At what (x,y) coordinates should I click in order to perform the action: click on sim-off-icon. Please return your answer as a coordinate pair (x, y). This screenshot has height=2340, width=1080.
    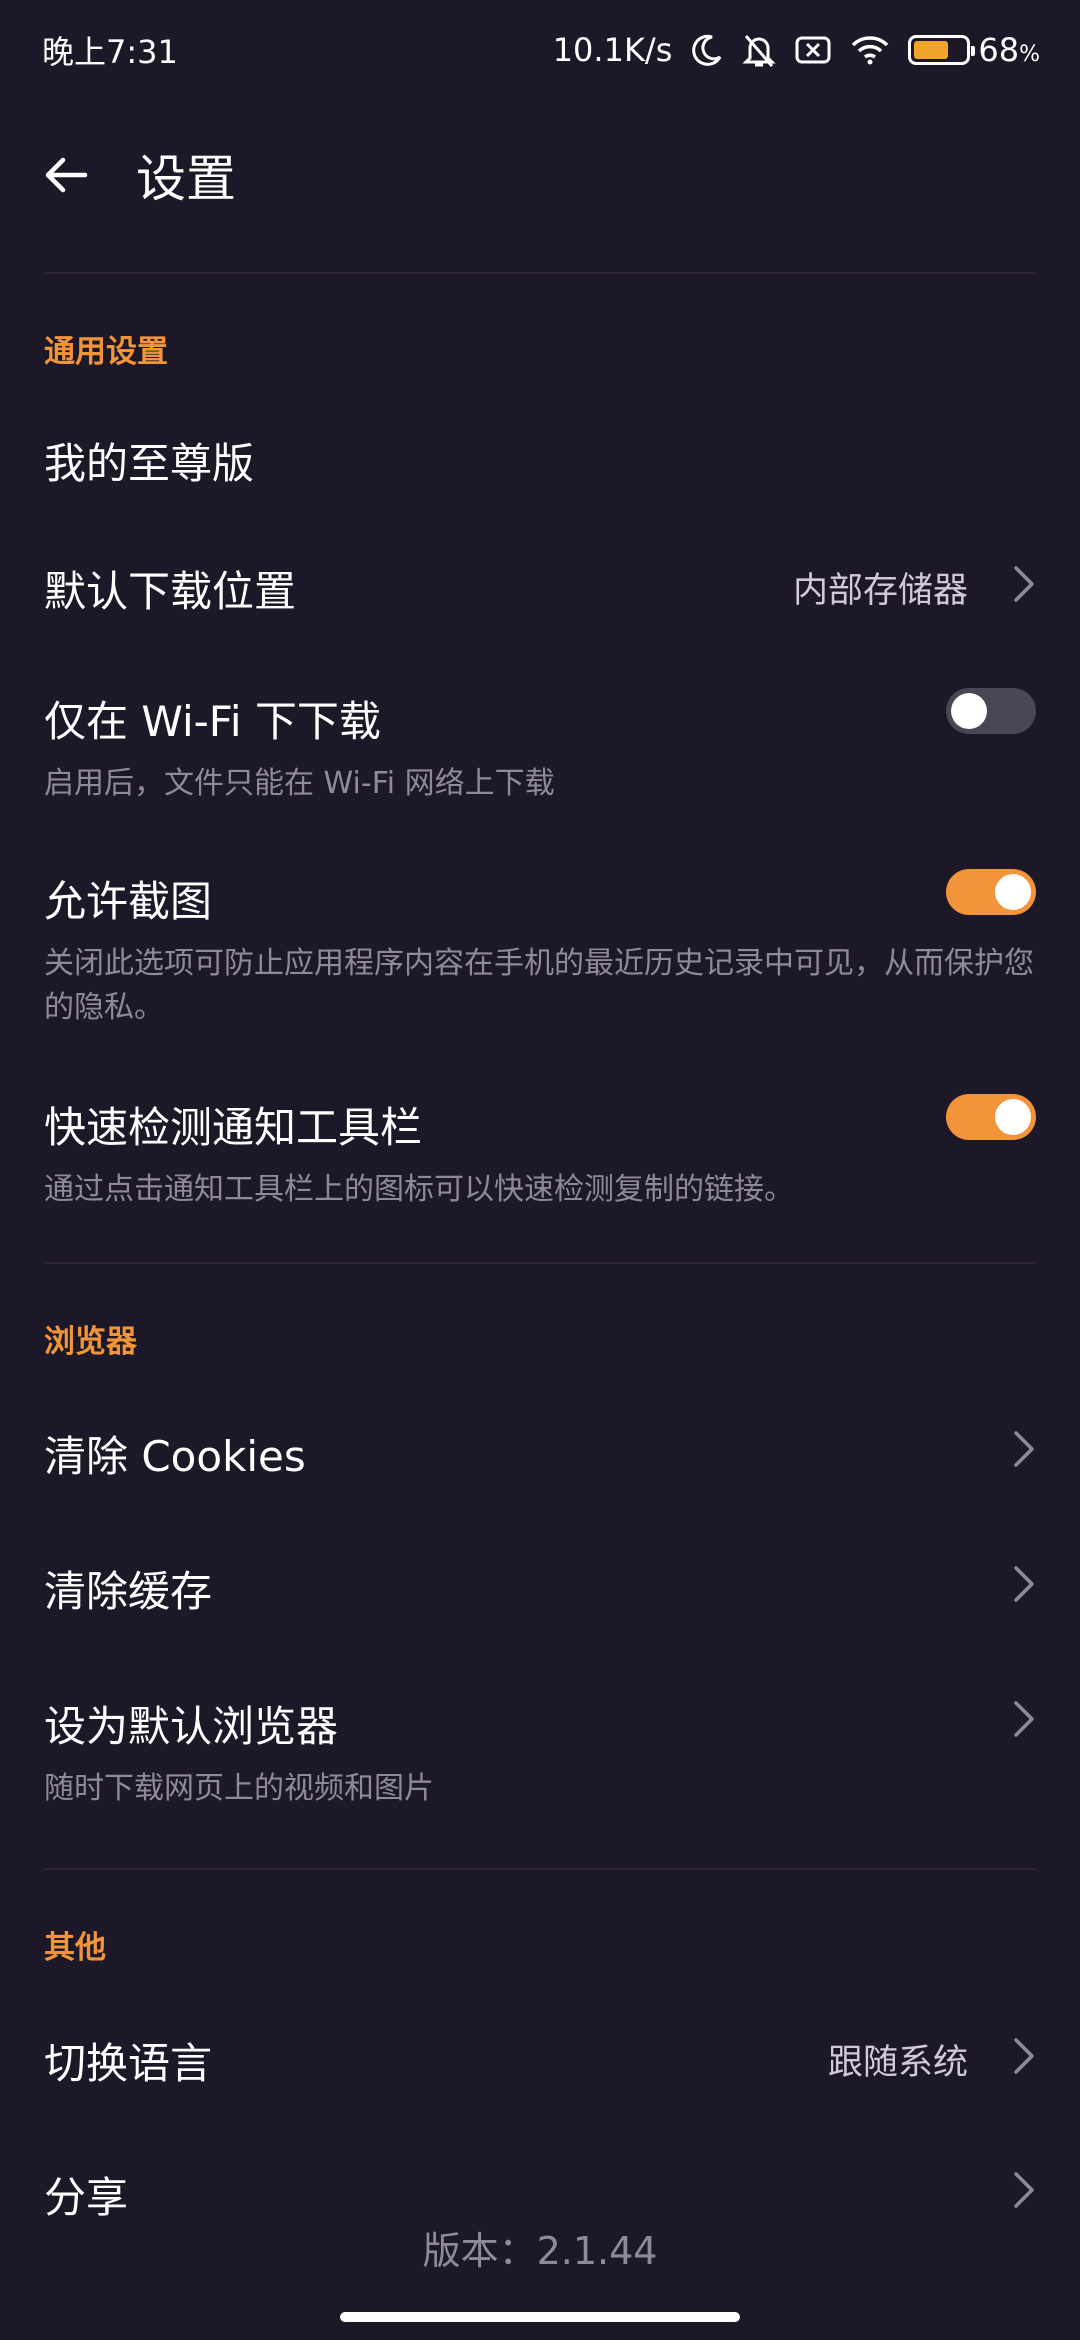
    Looking at the image, I should click on (813, 50).